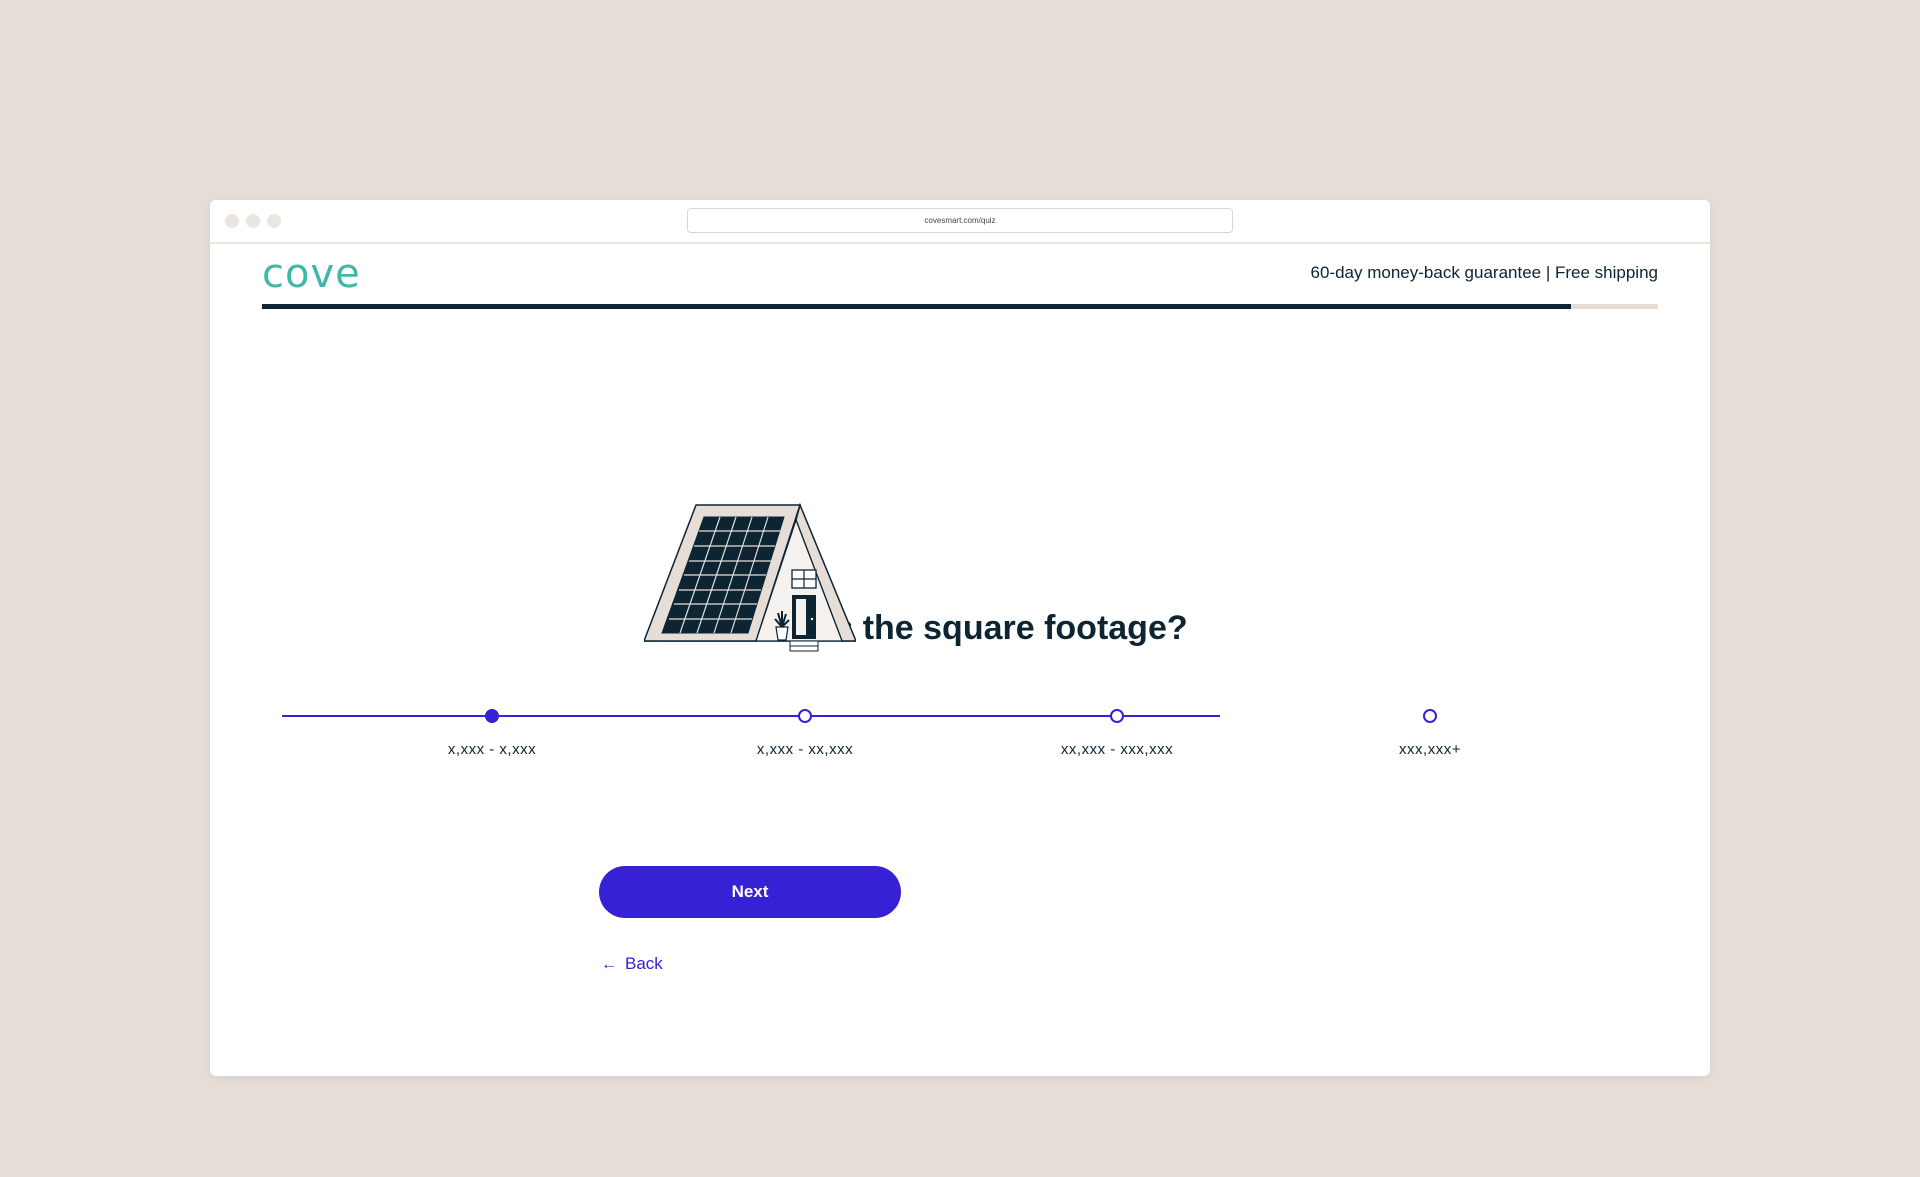 Image resolution: width=1920 pixels, height=1177 pixels. What do you see at coordinates (609, 964) in the screenshot?
I see `arrow-left-icon: ←` at bounding box center [609, 964].